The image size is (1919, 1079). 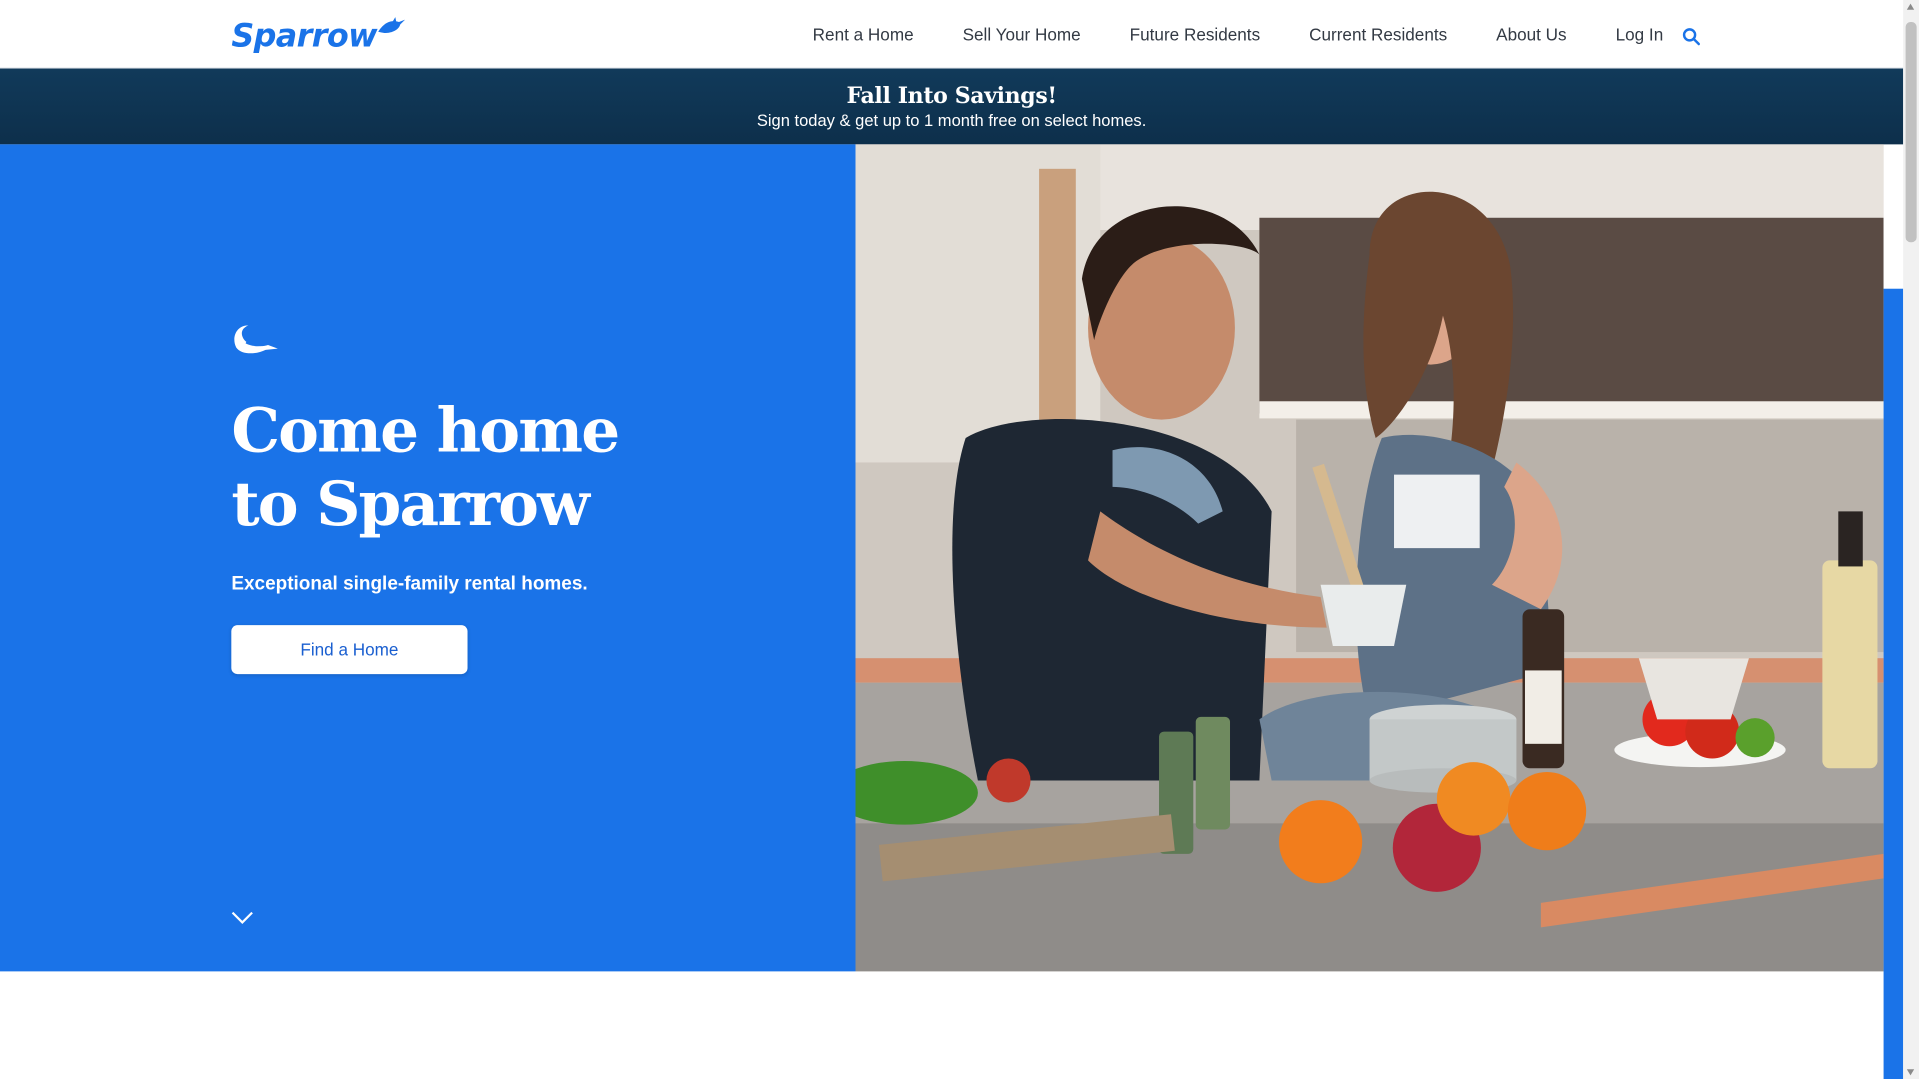 I want to click on nav-about-us: About Us, so click(x=1531, y=34).